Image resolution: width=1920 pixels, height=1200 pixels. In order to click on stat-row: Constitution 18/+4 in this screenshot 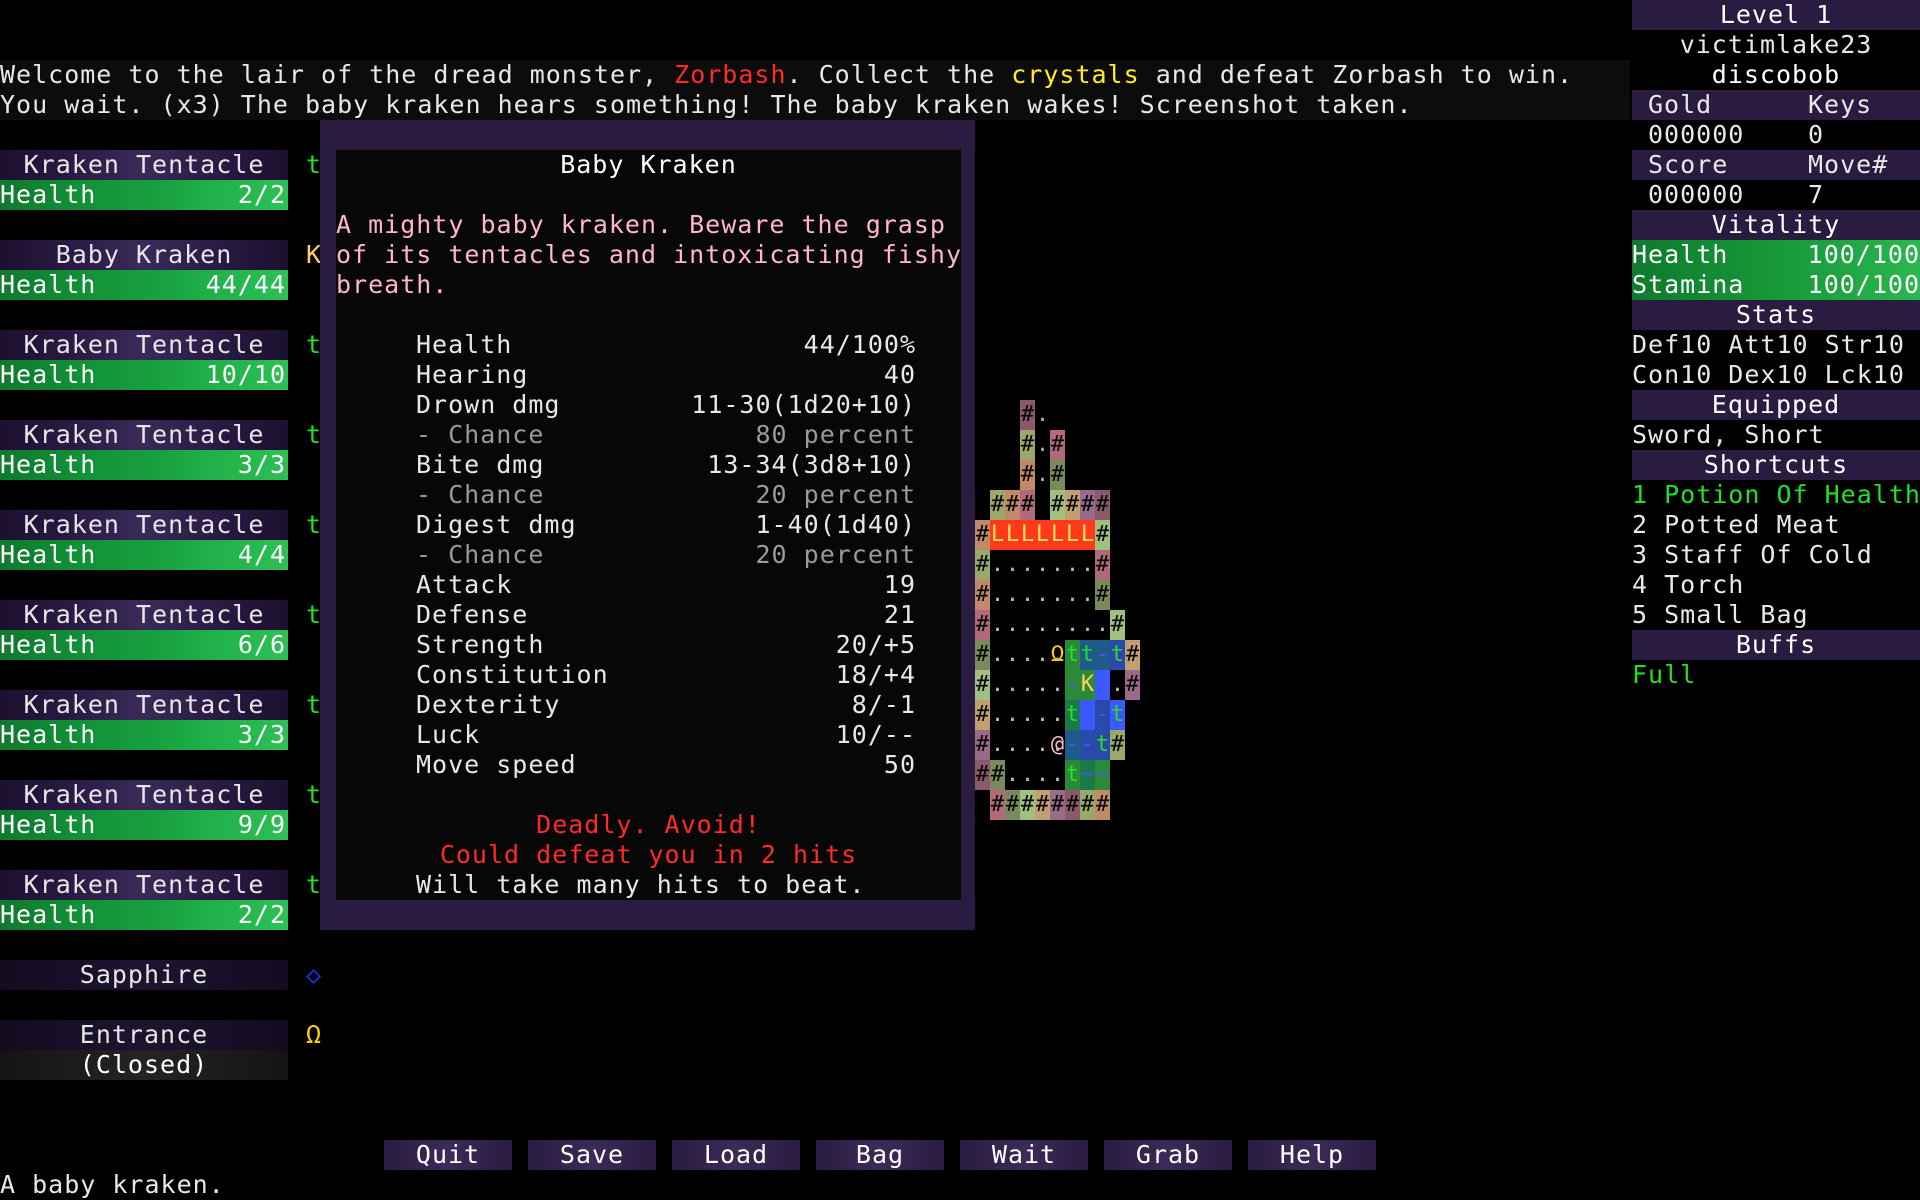, I will do `click(666, 675)`.